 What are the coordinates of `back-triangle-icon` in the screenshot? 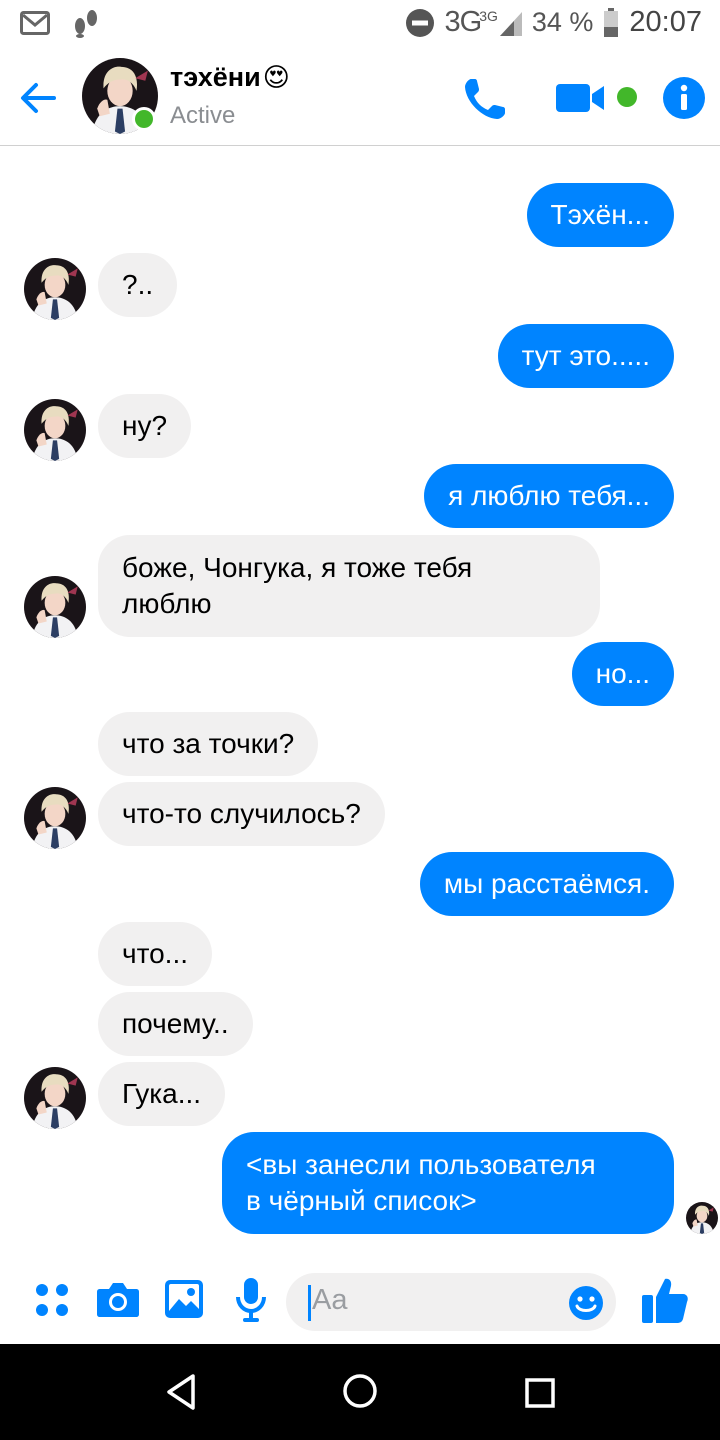 It's located at (181, 1392).